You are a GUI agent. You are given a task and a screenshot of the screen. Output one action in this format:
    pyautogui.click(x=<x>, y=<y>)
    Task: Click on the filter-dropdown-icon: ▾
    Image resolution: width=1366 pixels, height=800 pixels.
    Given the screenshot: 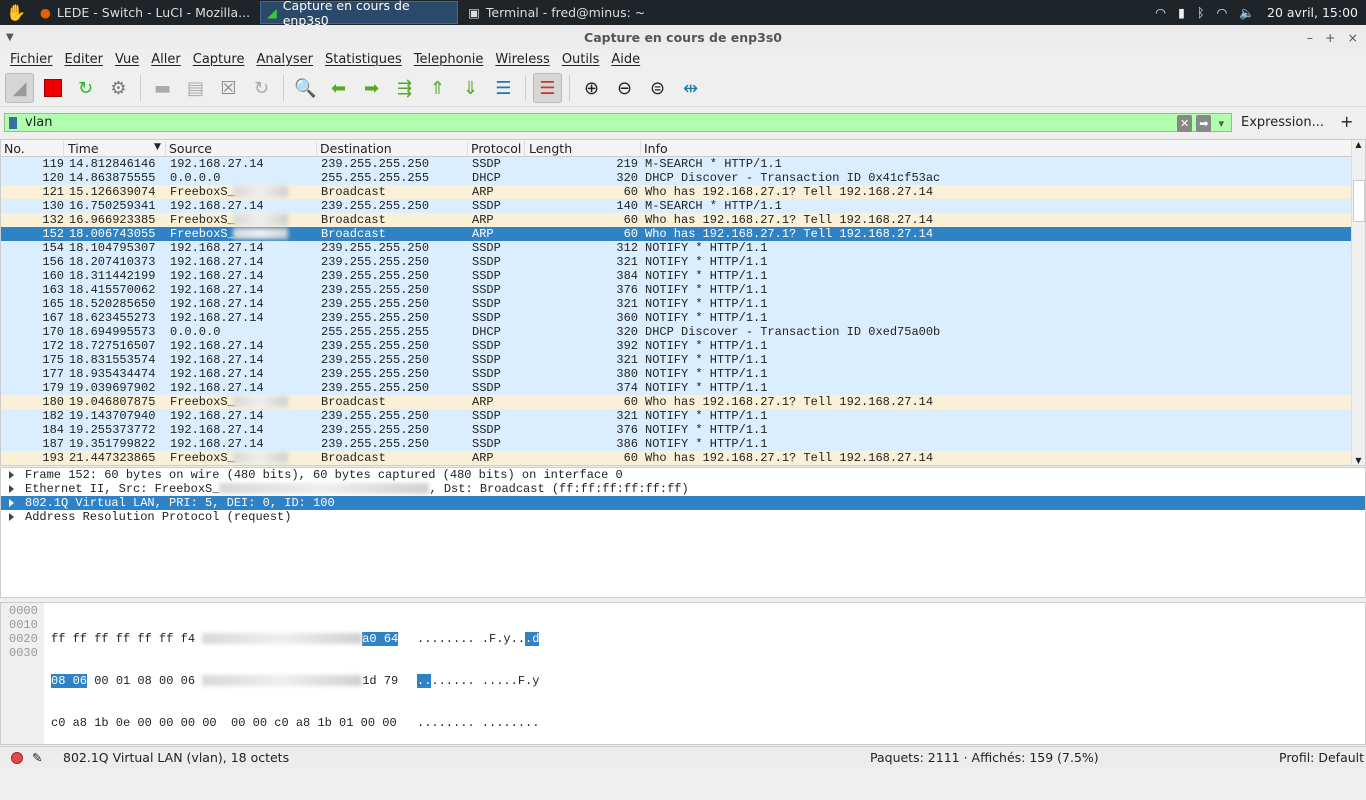 What is the action you would take?
    pyautogui.click(x=1221, y=123)
    